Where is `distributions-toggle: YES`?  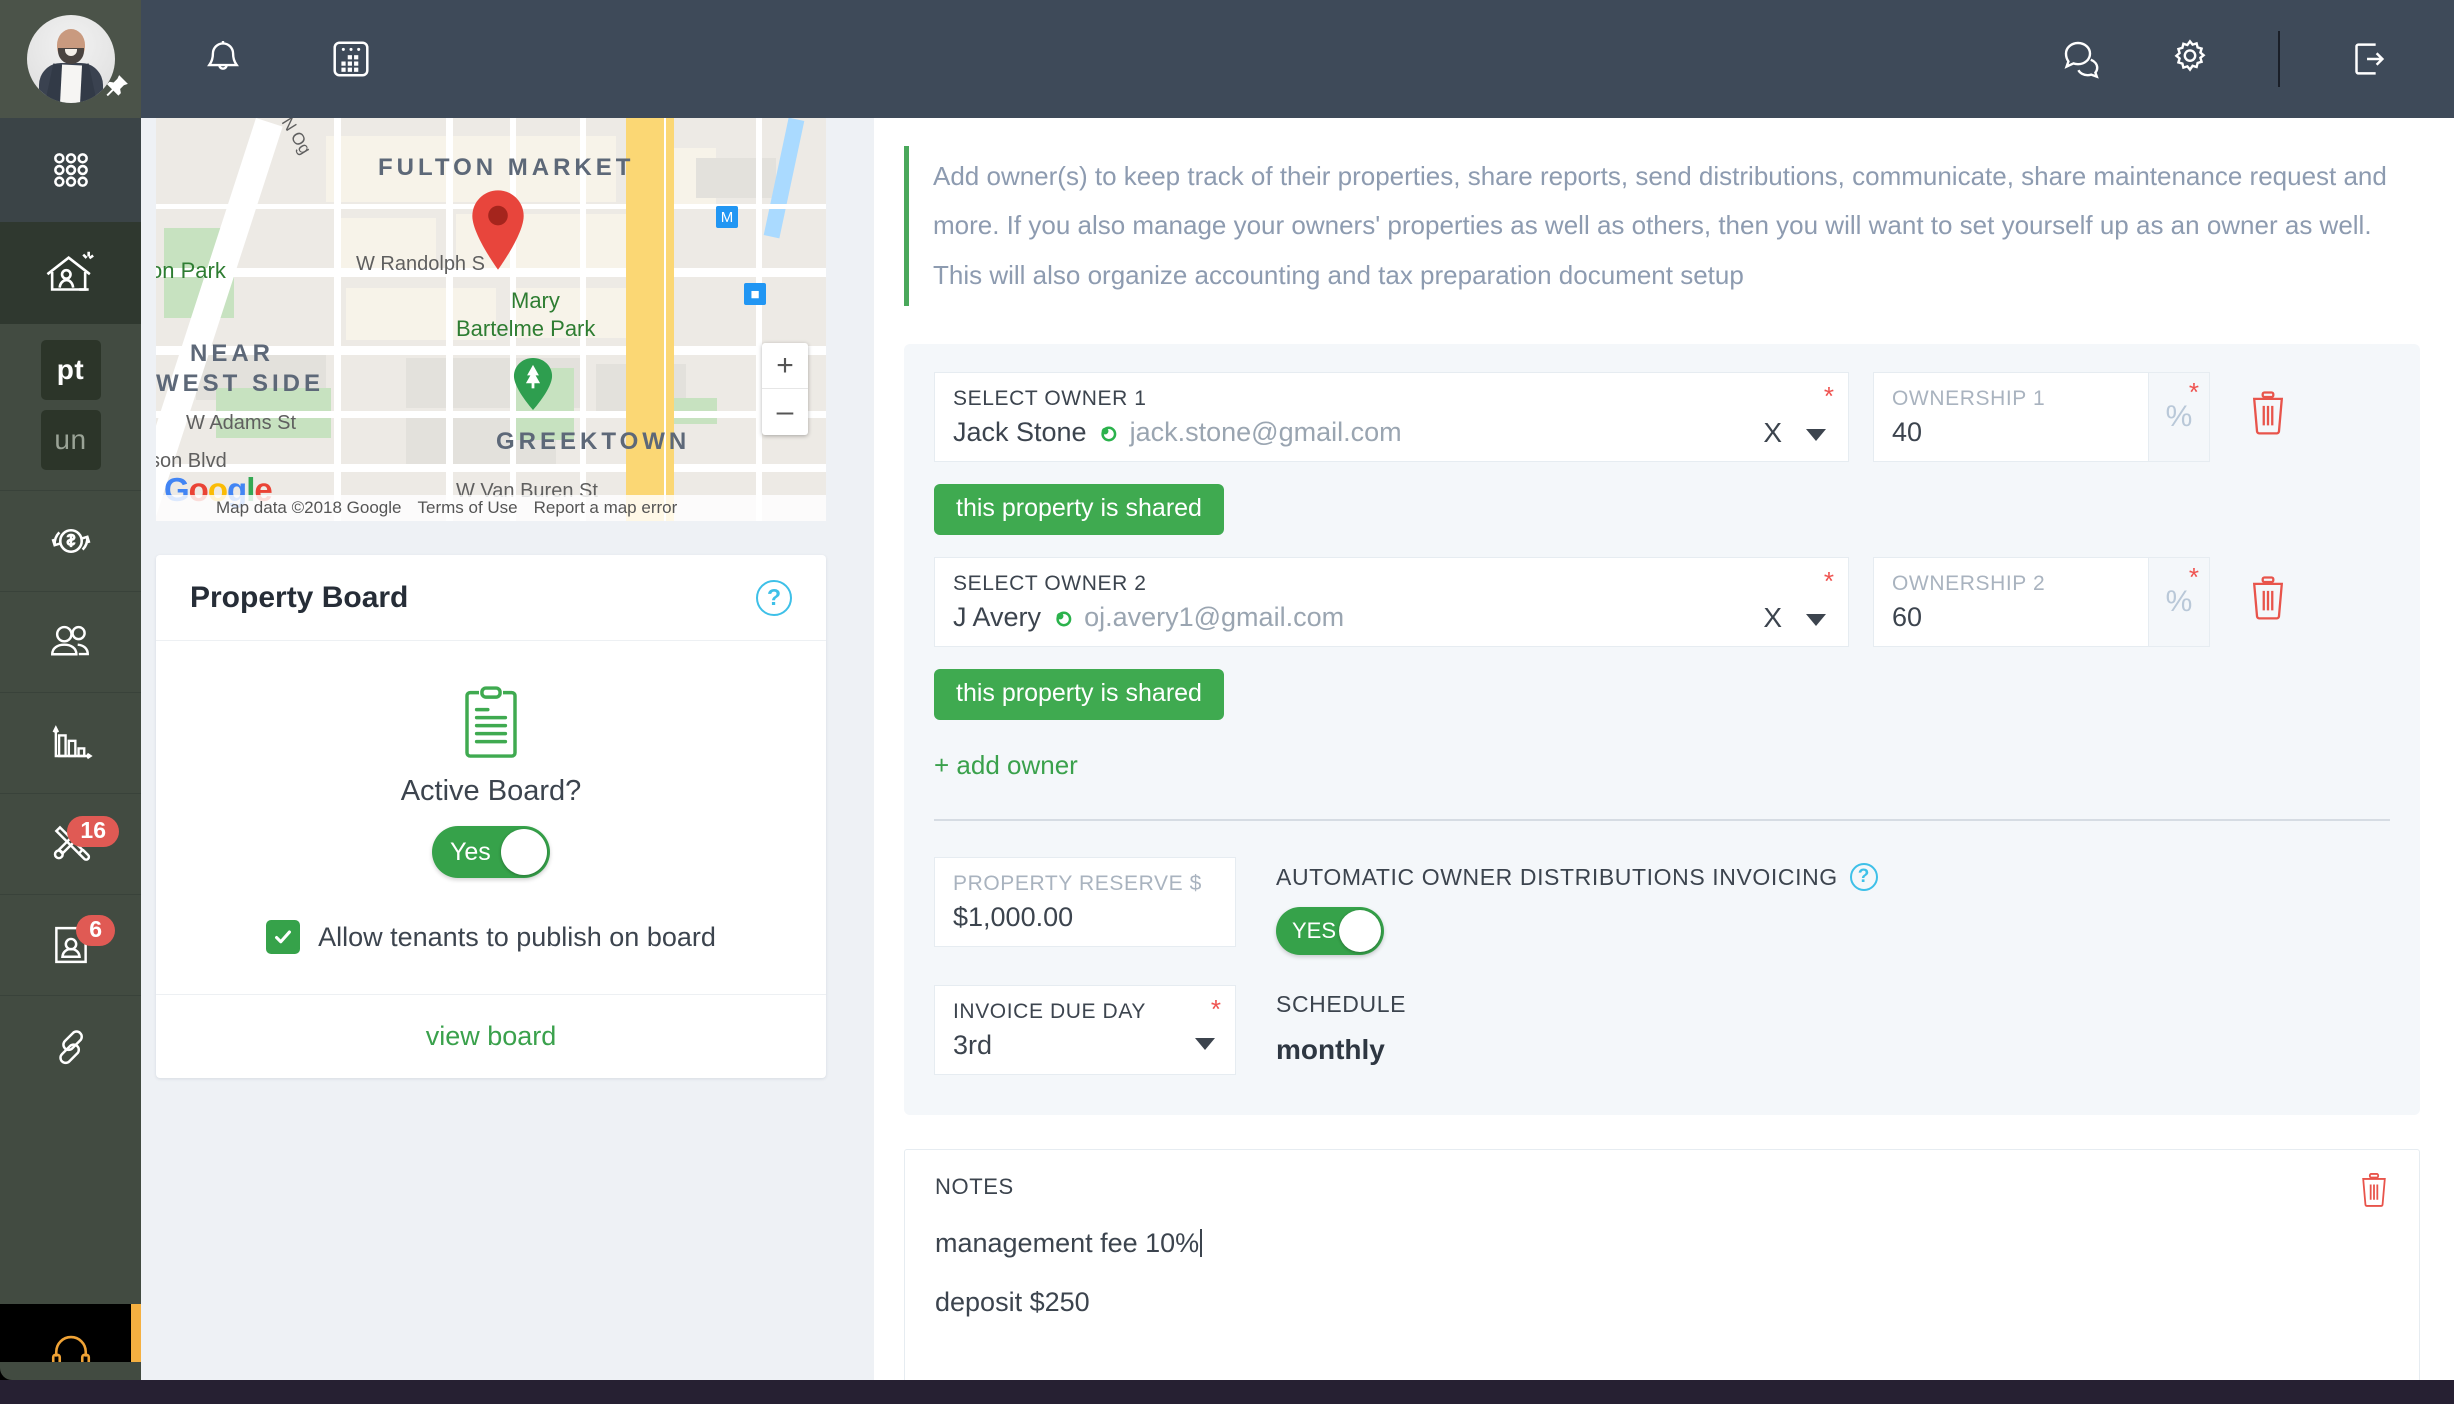
distributions-toggle: YES is located at coordinates (1330, 931).